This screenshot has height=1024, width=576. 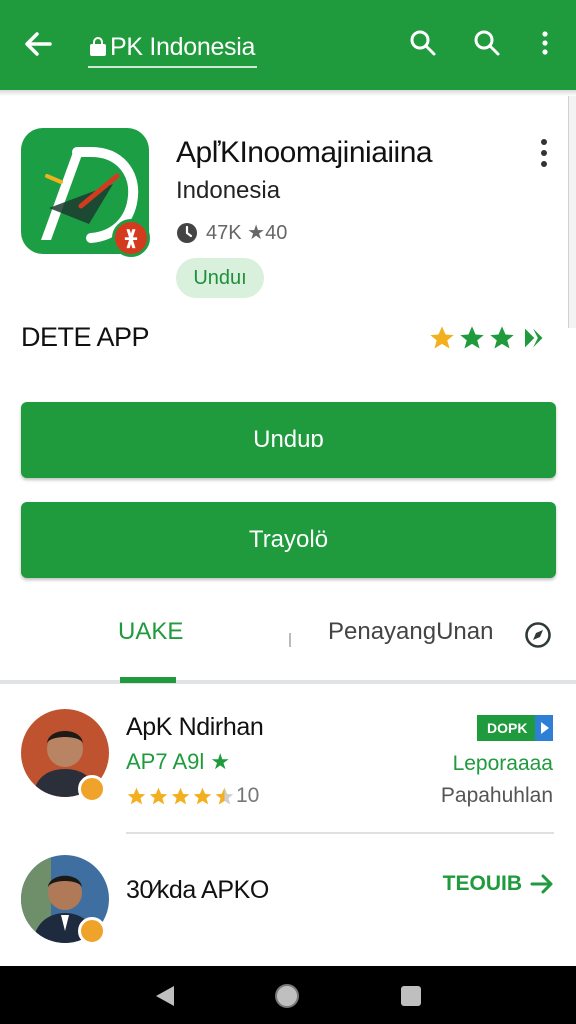 What do you see at coordinates (195, 727) in the screenshot?
I see `list-item-title: ApK Ndirhan` at bounding box center [195, 727].